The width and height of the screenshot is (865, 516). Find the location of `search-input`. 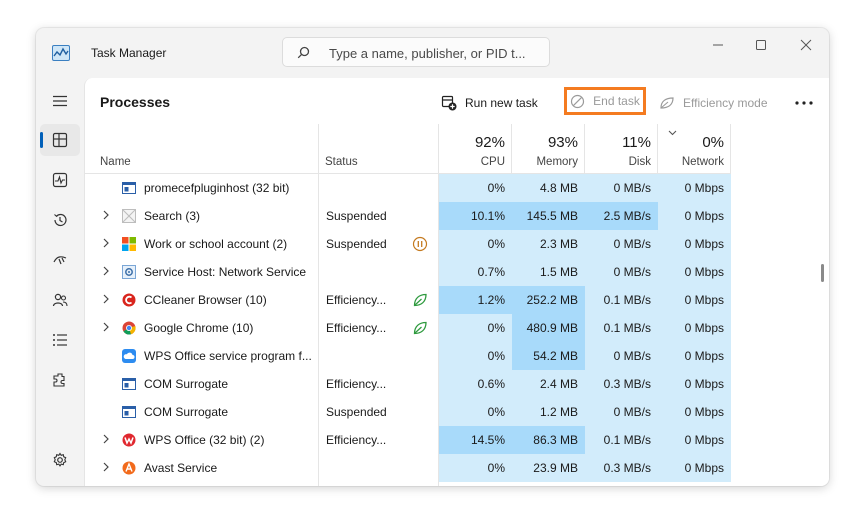

search-input is located at coordinates (434, 53).